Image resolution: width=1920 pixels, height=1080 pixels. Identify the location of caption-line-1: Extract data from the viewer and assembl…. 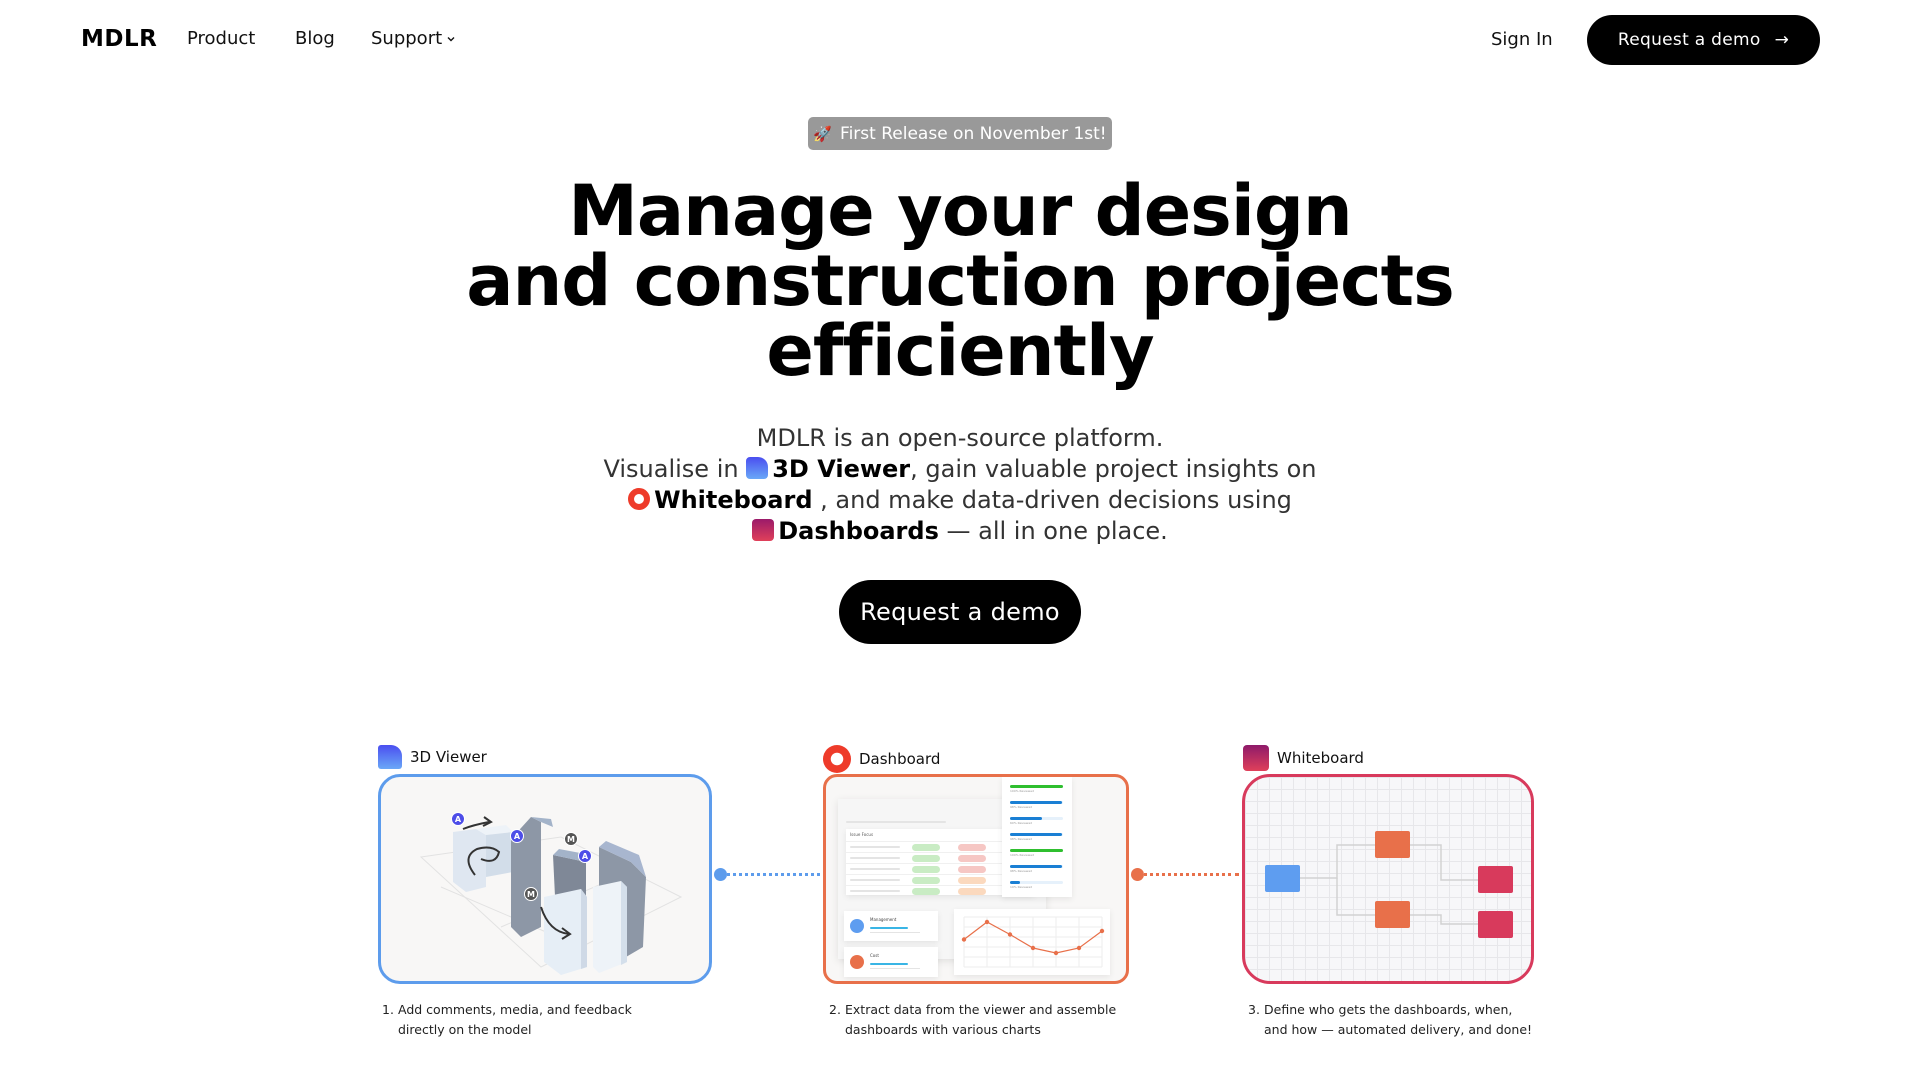
(981, 1009).